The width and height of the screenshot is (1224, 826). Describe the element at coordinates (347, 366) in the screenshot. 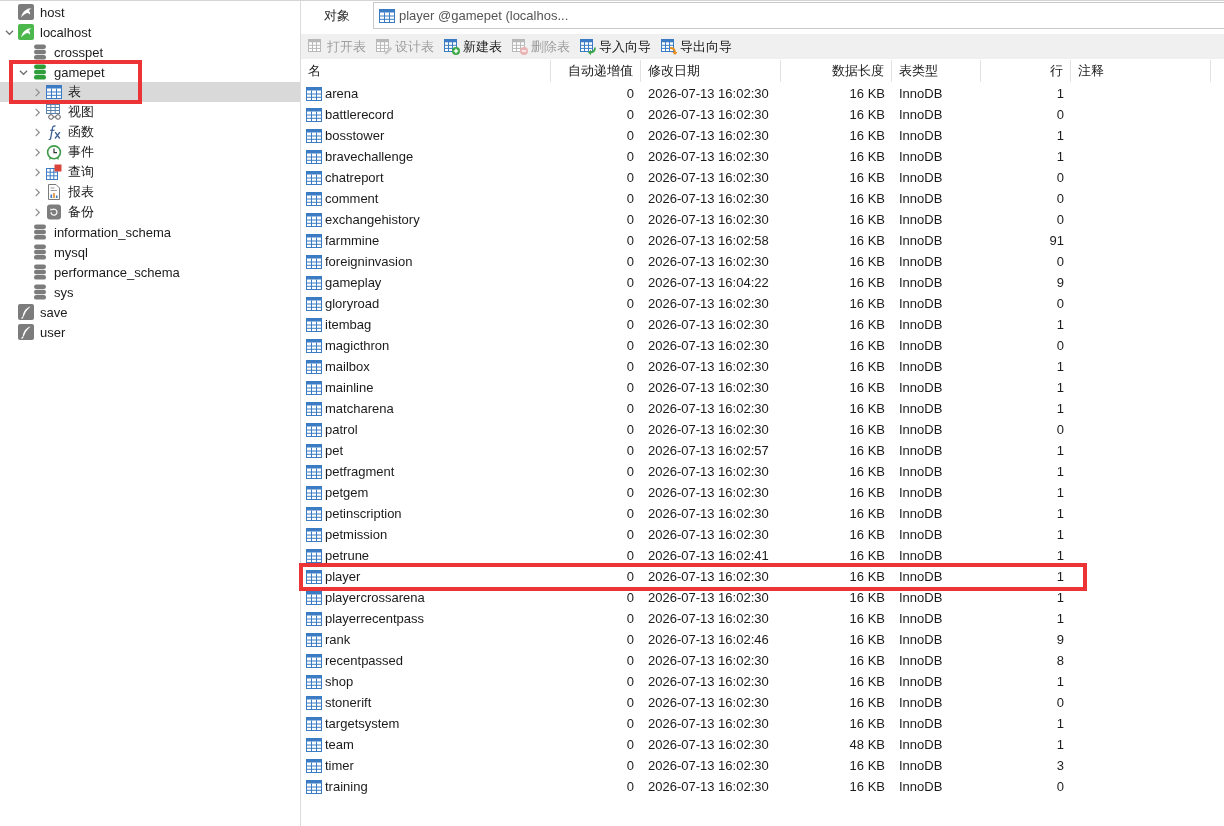

I see `table-cell: mailbox` at that location.